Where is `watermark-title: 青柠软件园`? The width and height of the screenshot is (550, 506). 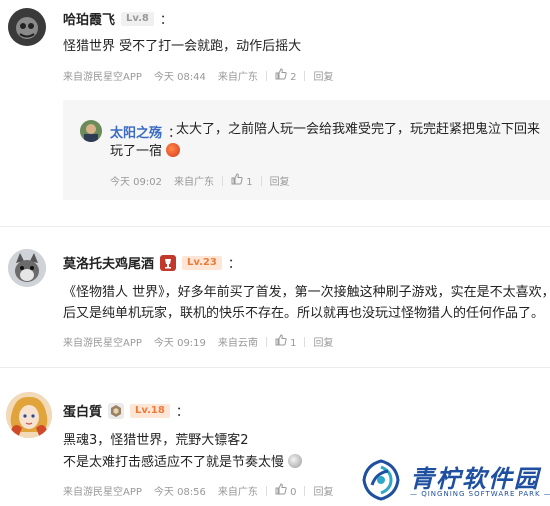
watermark-title: 青柠软件园 is located at coordinates (475, 479).